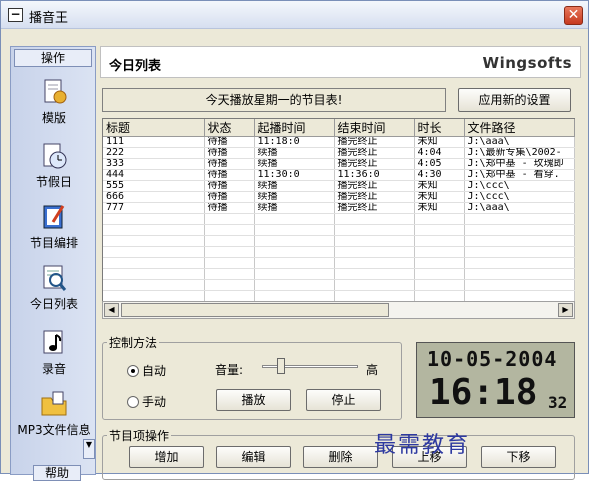 This screenshot has height=481, width=589. What do you see at coordinates (154, 128) in the screenshot?
I see `column-header-title: 标题` at bounding box center [154, 128].